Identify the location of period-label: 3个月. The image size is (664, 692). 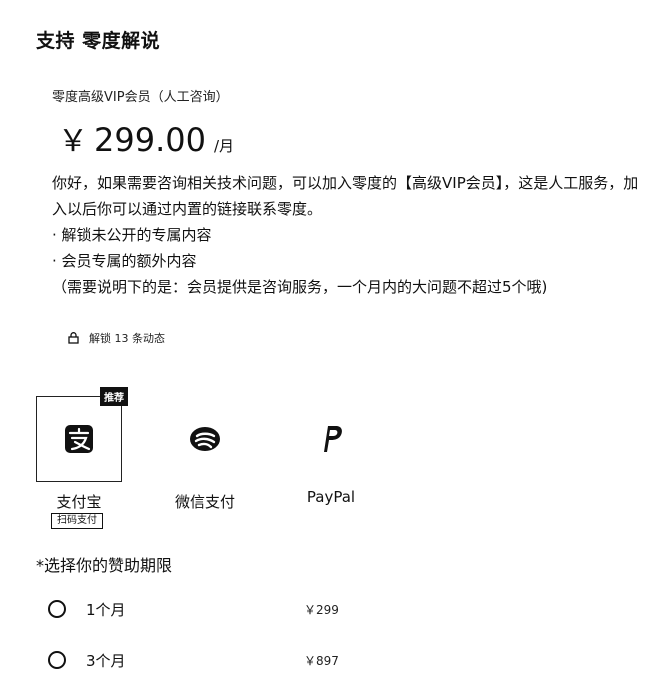
(106, 660).